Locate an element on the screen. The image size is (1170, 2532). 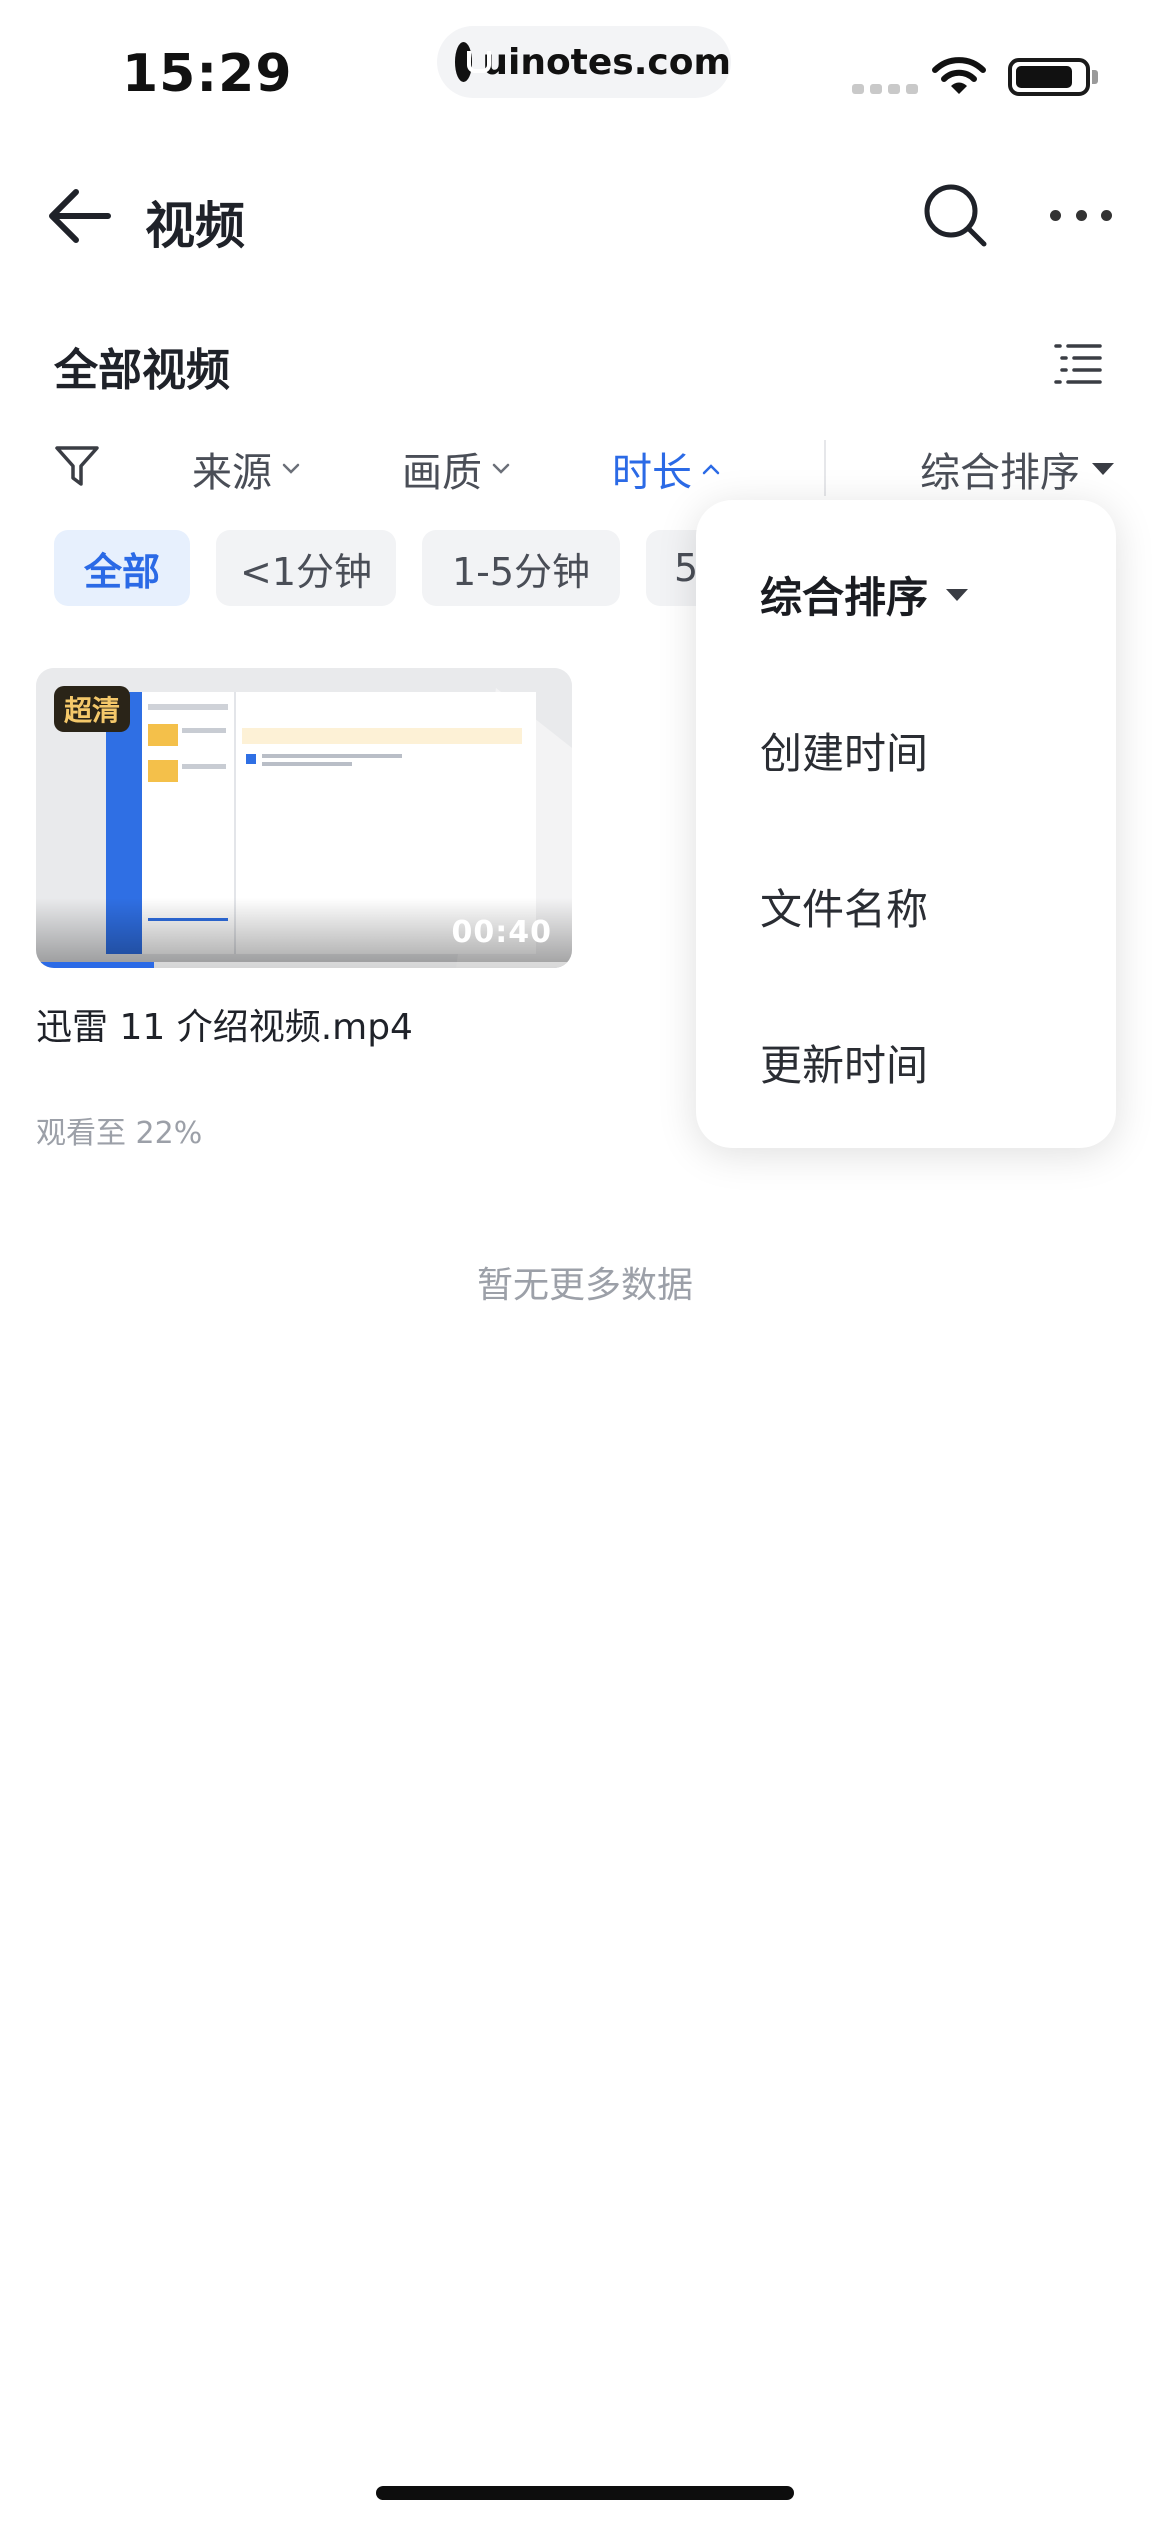
chip-all: 全部 is located at coordinates (122, 568).